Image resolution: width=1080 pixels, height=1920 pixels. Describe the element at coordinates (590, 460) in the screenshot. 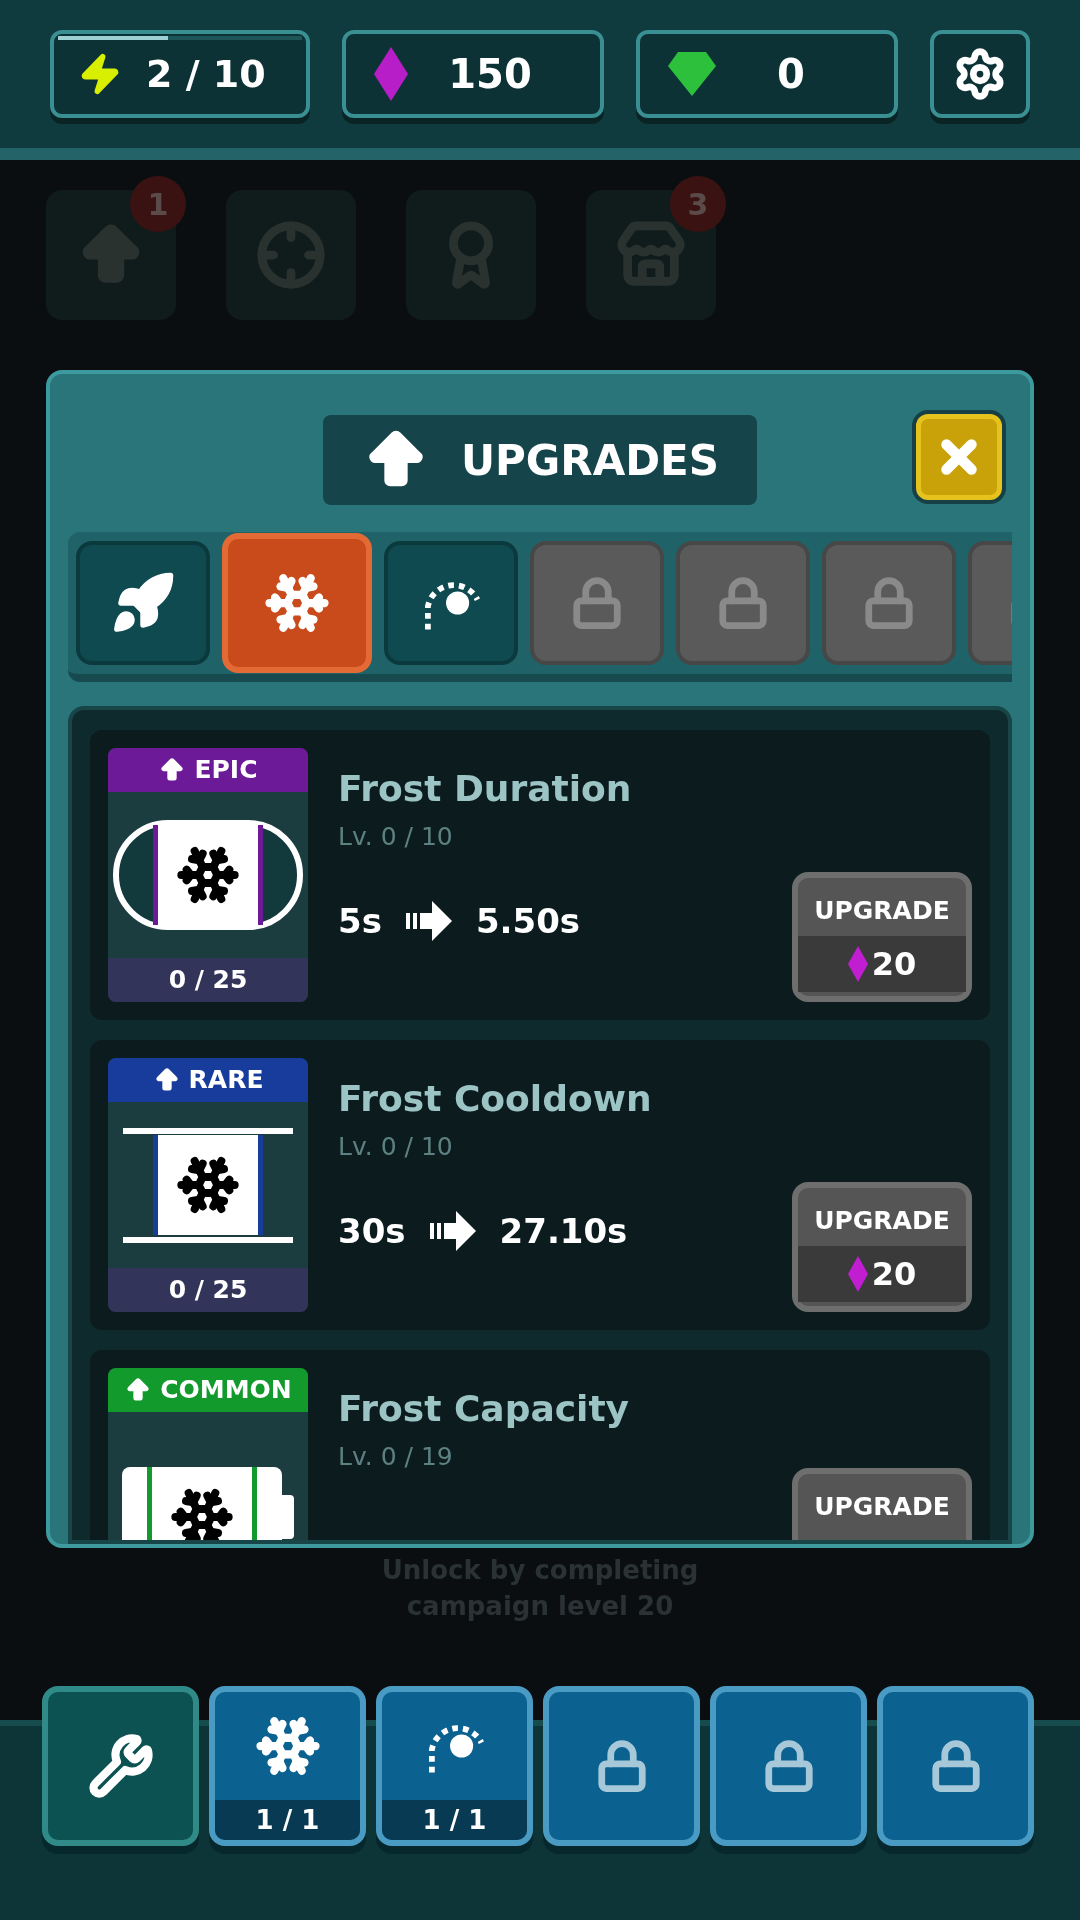

I see `modal-title: UPGRADES` at that location.